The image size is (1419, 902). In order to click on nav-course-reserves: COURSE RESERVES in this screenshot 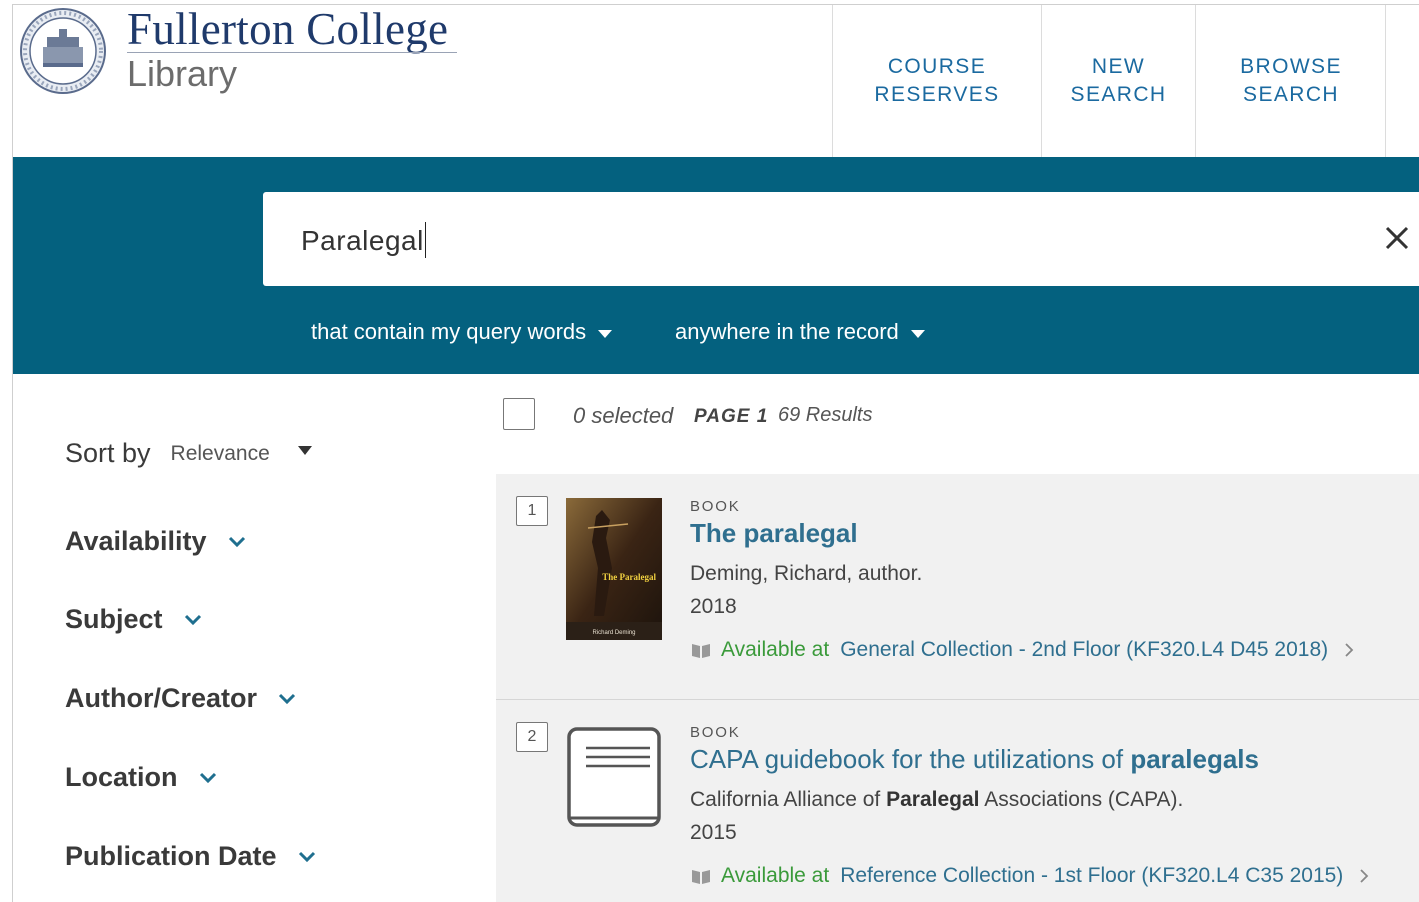, I will do `click(936, 81)`.